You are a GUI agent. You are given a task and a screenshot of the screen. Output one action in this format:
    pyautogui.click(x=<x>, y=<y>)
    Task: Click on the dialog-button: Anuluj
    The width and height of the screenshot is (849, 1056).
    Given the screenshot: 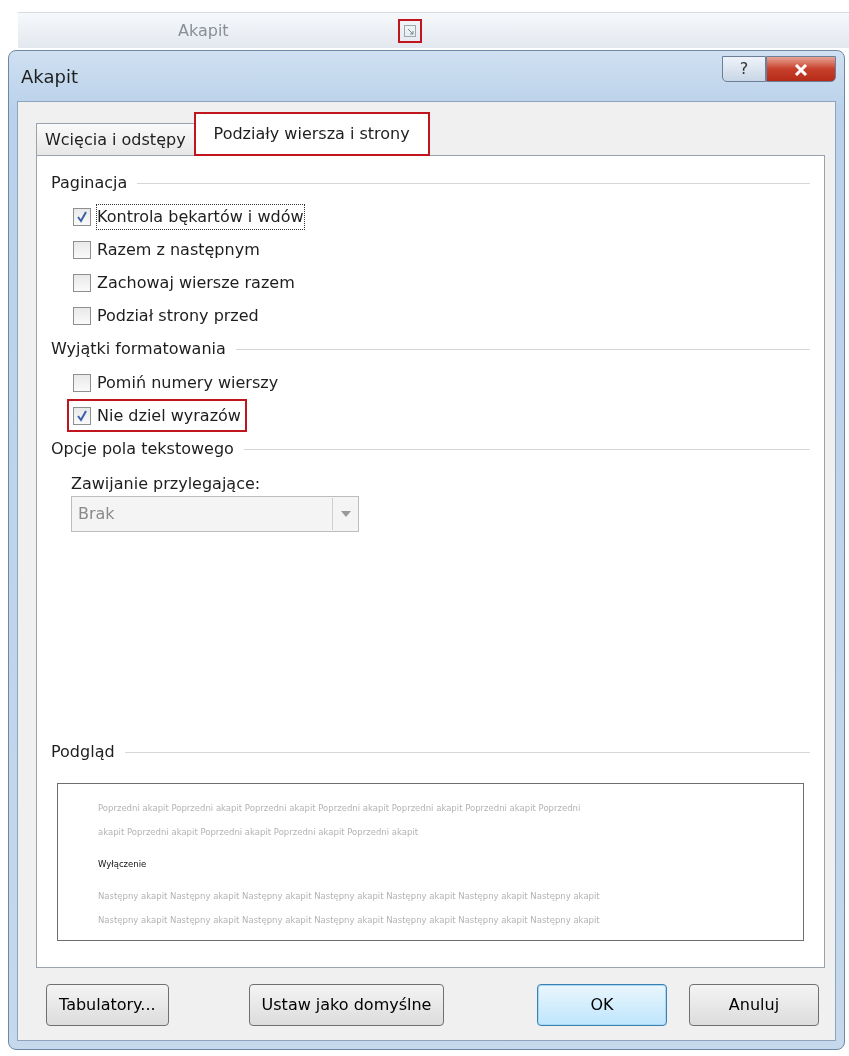 What is the action you would take?
    pyautogui.click(x=754, y=1005)
    